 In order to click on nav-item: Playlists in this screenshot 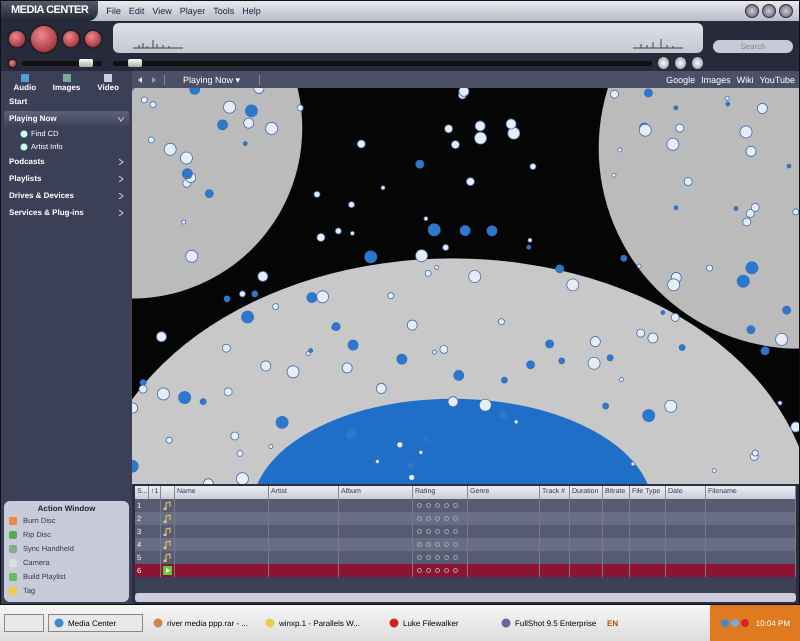, I will do `click(66, 178)`.